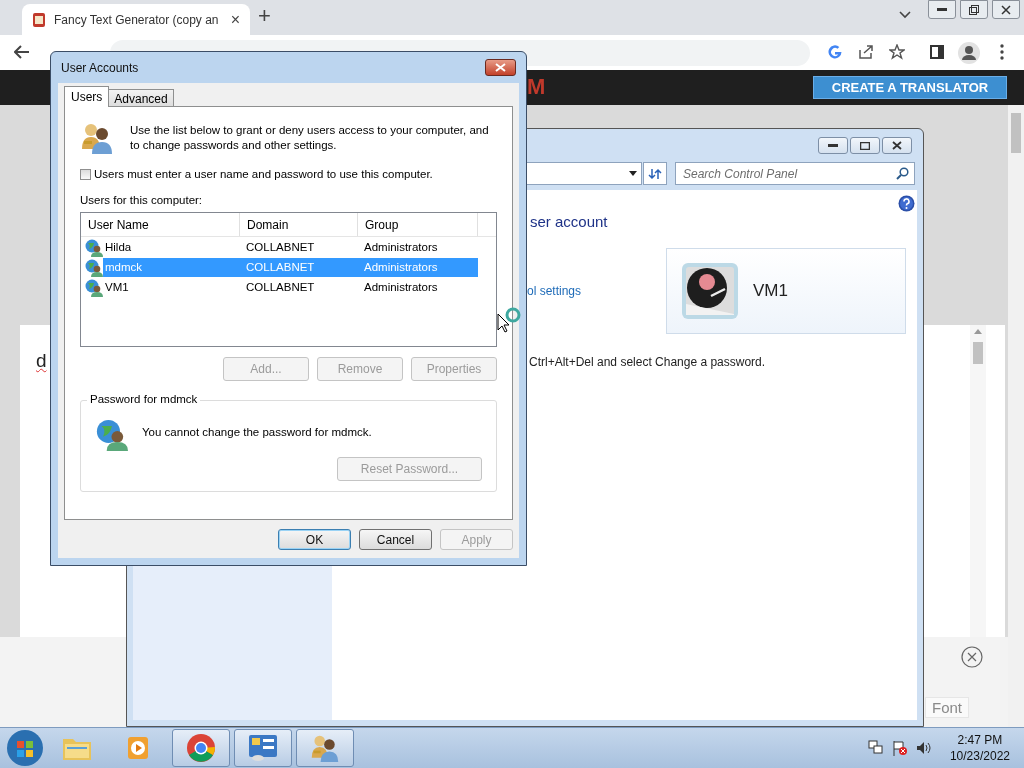 The width and height of the screenshot is (1024, 768). What do you see at coordinates (299, 224) in the screenshot?
I see `column-header: Domain` at bounding box center [299, 224].